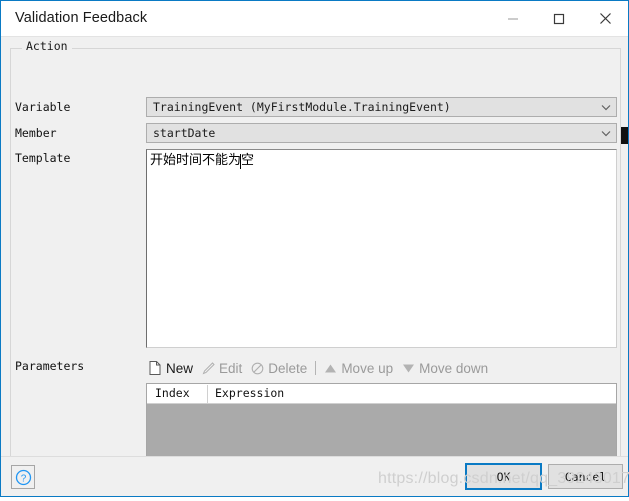  I want to click on edit-button-label: Edit, so click(231, 368).